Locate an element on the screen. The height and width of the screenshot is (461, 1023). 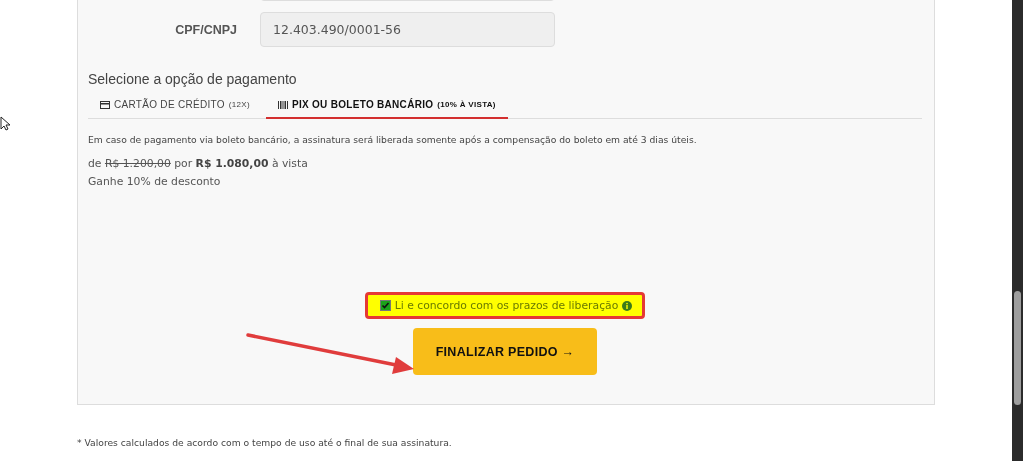
field-label: CPF/CNPJ is located at coordinates (206, 29).